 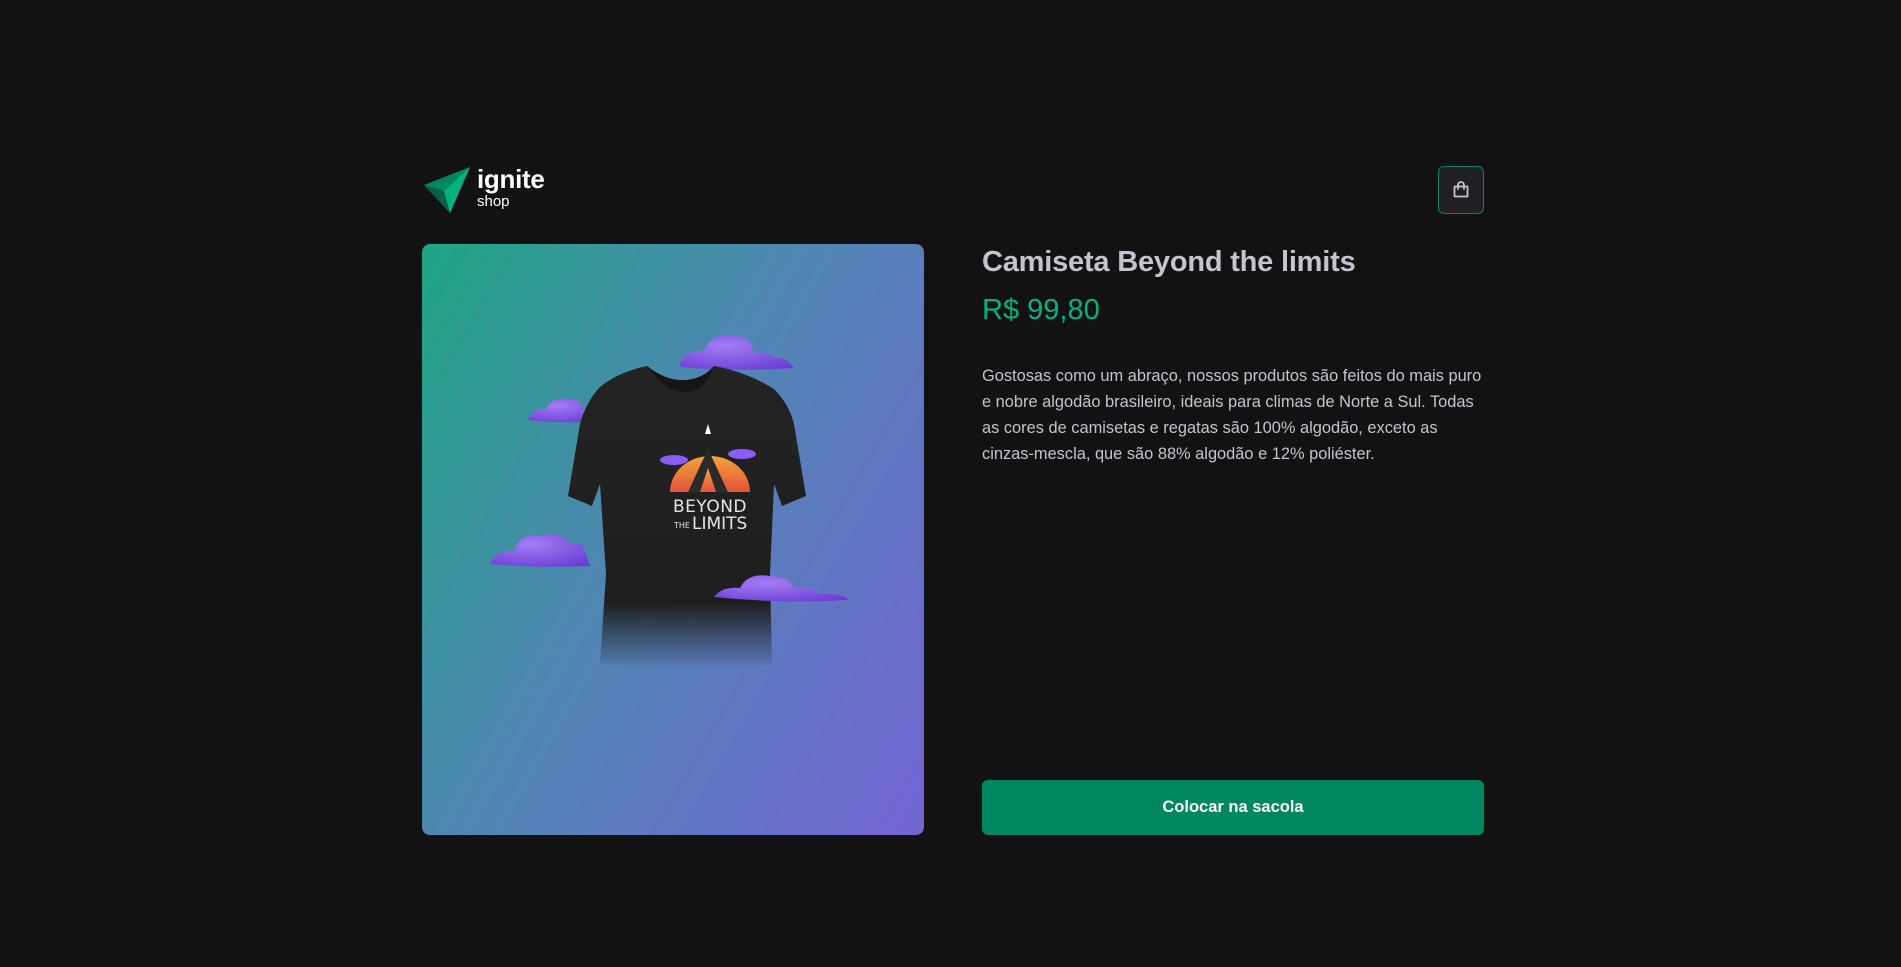 What do you see at coordinates (1169, 262) in the screenshot?
I see `product-title: Camiseta Beyond the limits` at bounding box center [1169, 262].